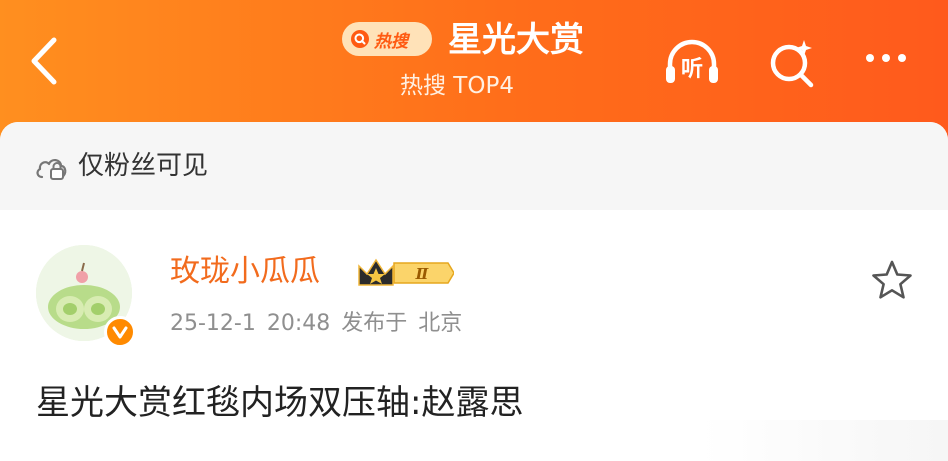 Image resolution: width=948 pixels, height=461 pixels. I want to click on listen-label: 听, so click(692, 69).